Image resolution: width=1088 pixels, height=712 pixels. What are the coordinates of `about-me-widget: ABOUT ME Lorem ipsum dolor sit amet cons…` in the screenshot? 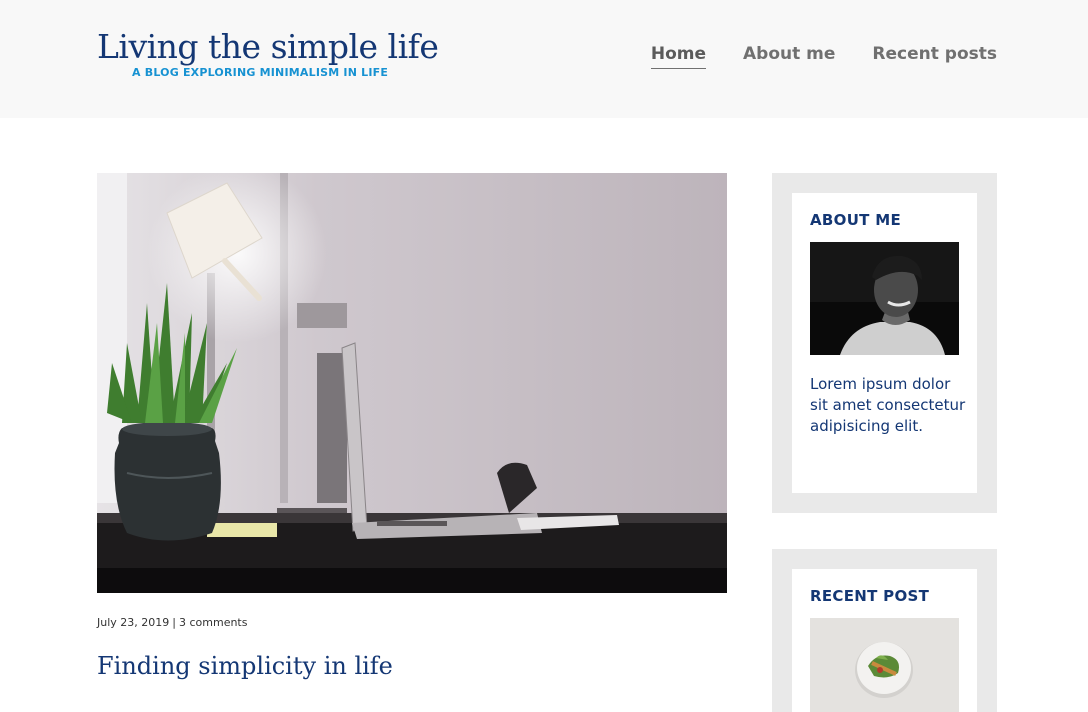 It's located at (884, 343).